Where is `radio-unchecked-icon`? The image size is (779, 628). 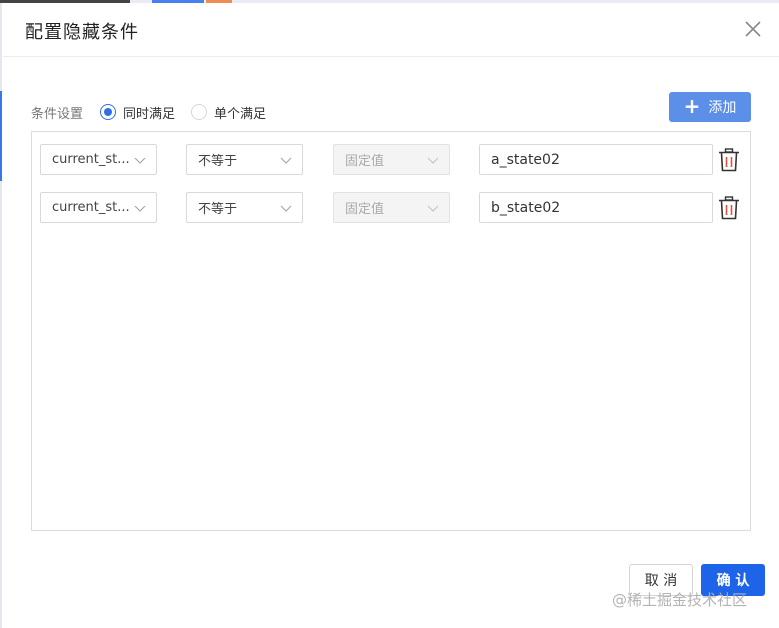
radio-unchecked-icon is located at coordinates (199, 112).